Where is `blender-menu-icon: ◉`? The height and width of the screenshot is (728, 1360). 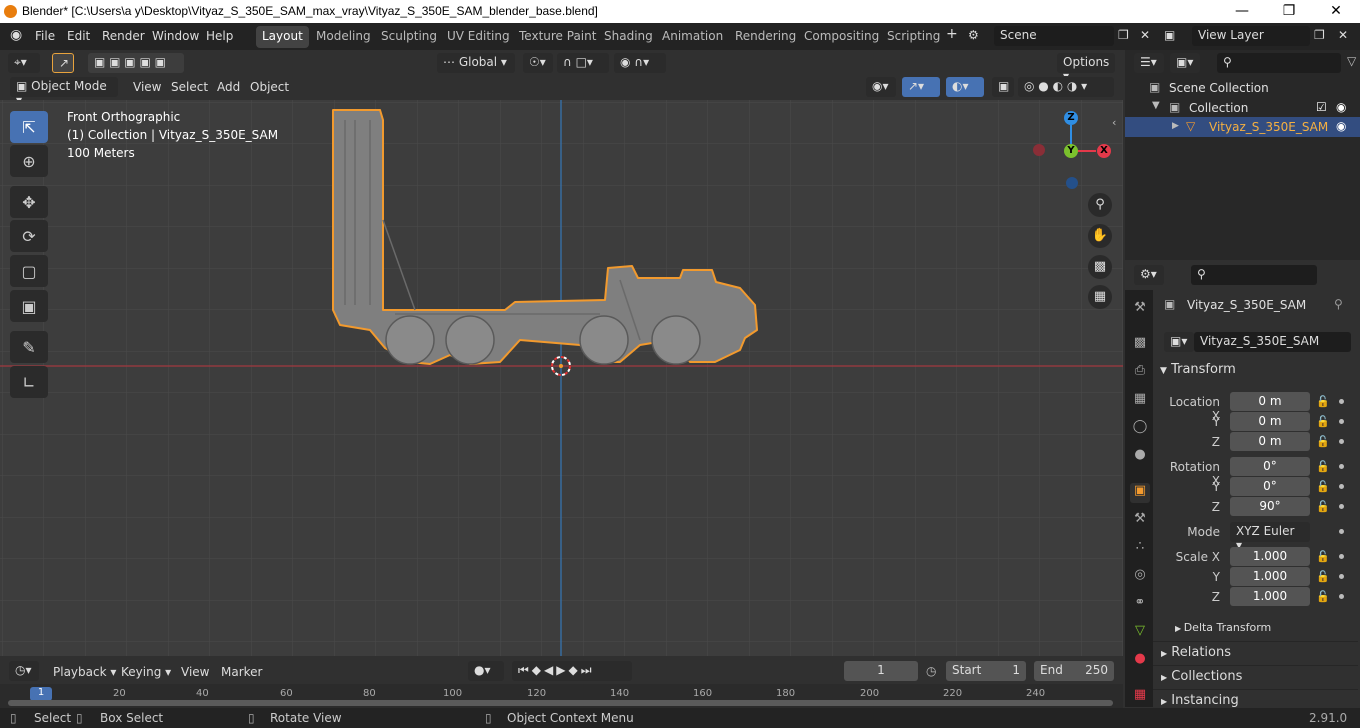
blender-menu-icon: ◉ is located at coordinates (16, 35).